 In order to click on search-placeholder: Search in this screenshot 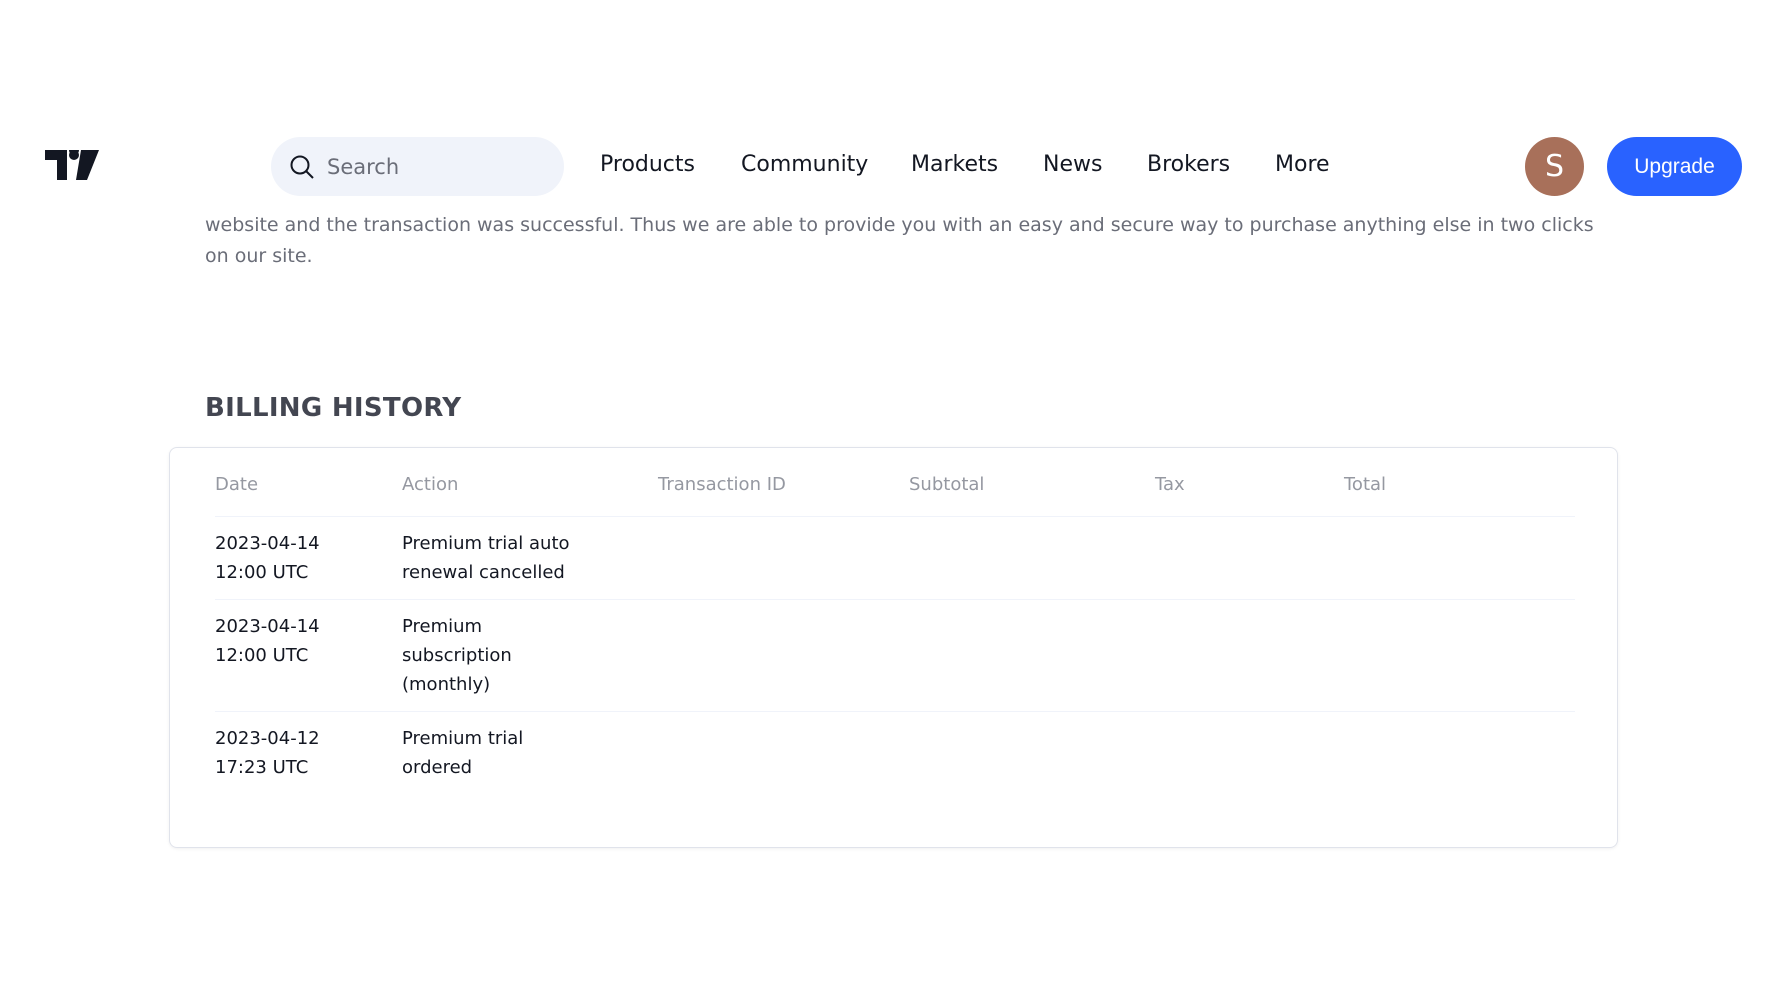, I will do `click(363, 166)`.